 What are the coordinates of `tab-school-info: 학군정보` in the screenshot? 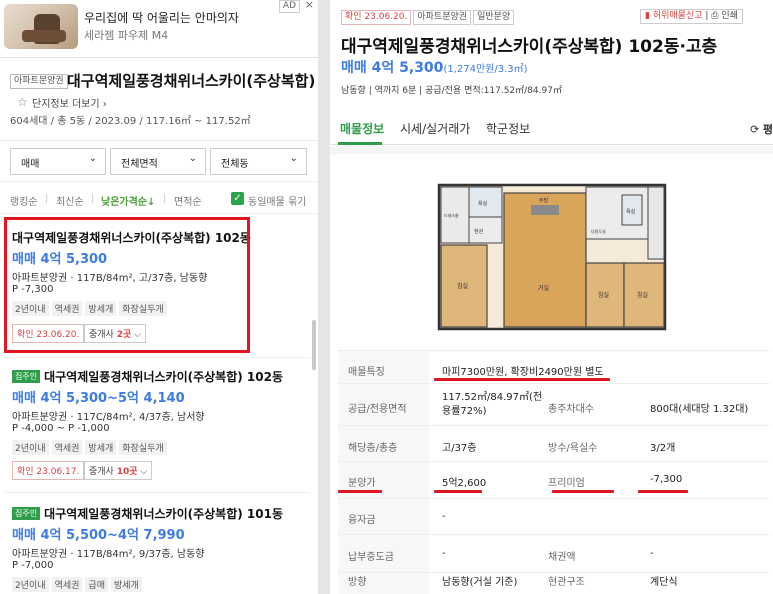 It's located at (508, 128).